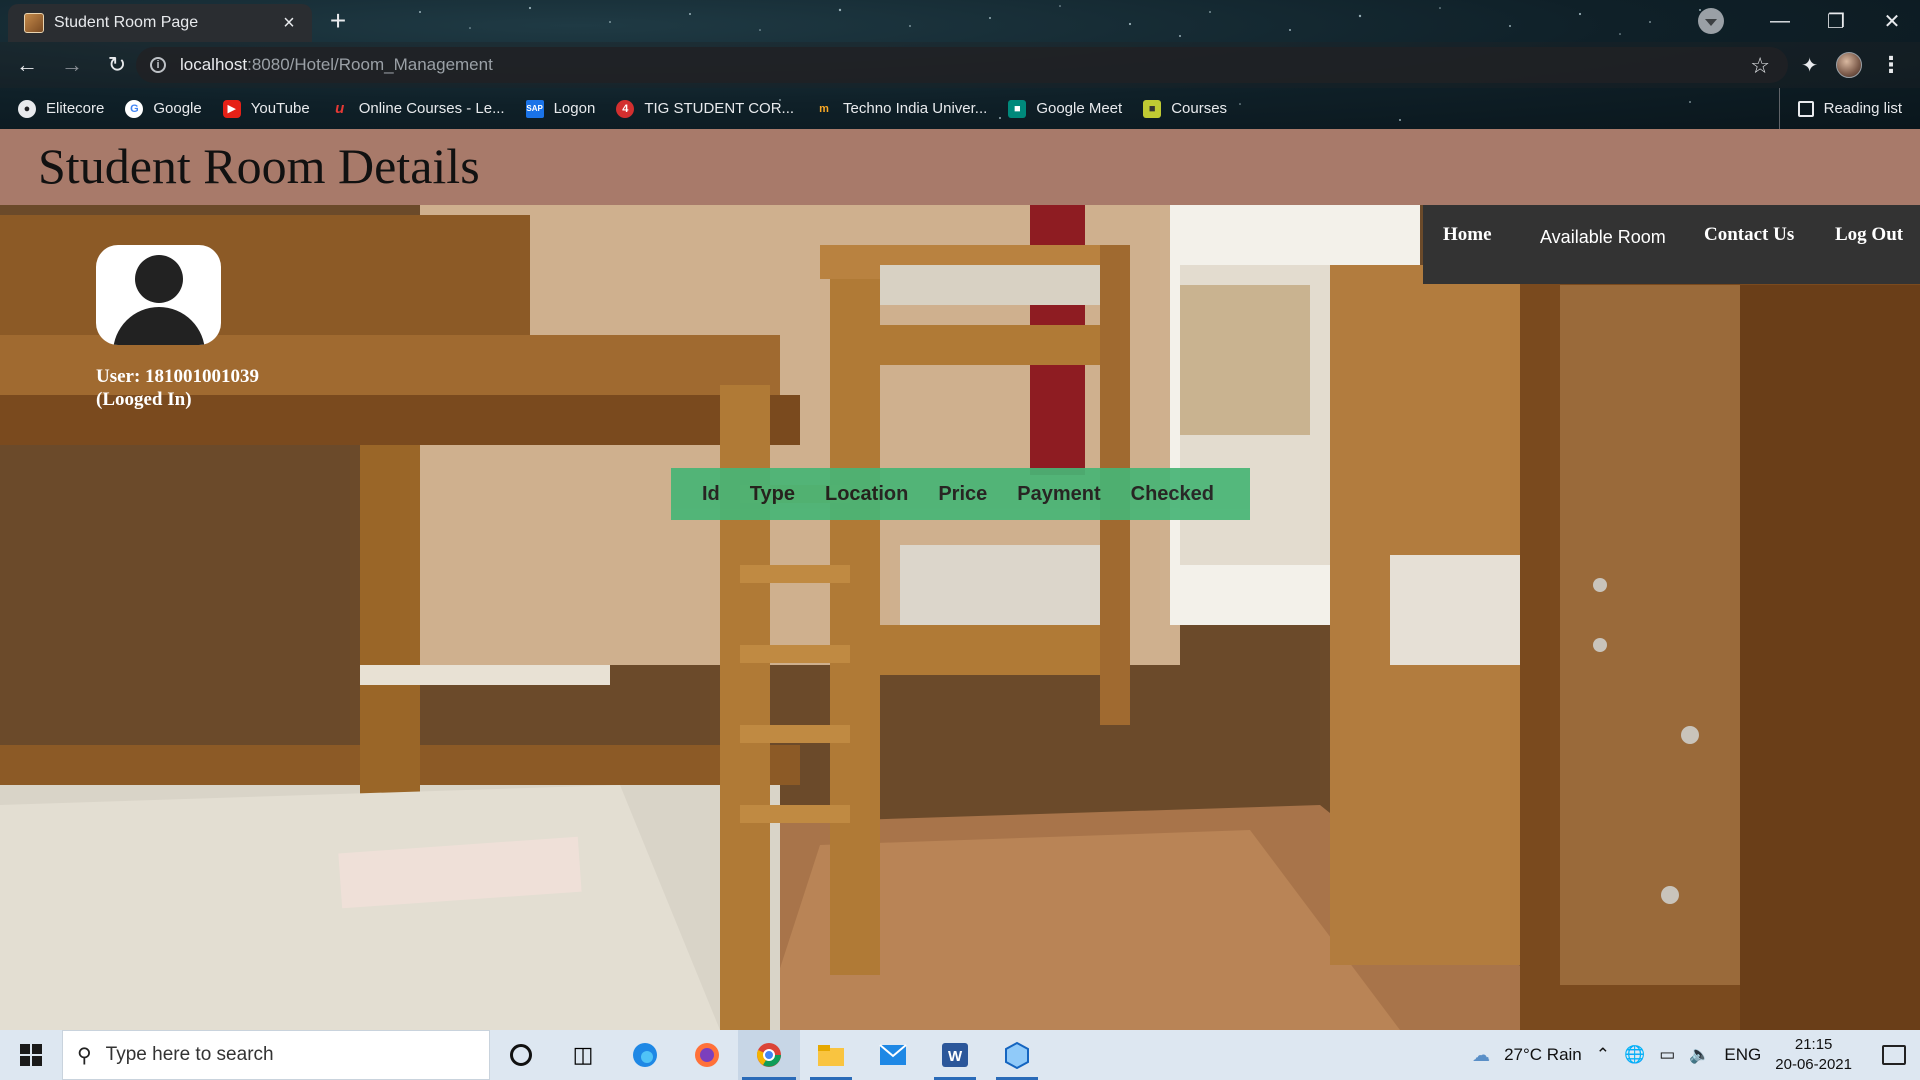  I want to click on login-status-label: (Looged In), so click(144, 399).